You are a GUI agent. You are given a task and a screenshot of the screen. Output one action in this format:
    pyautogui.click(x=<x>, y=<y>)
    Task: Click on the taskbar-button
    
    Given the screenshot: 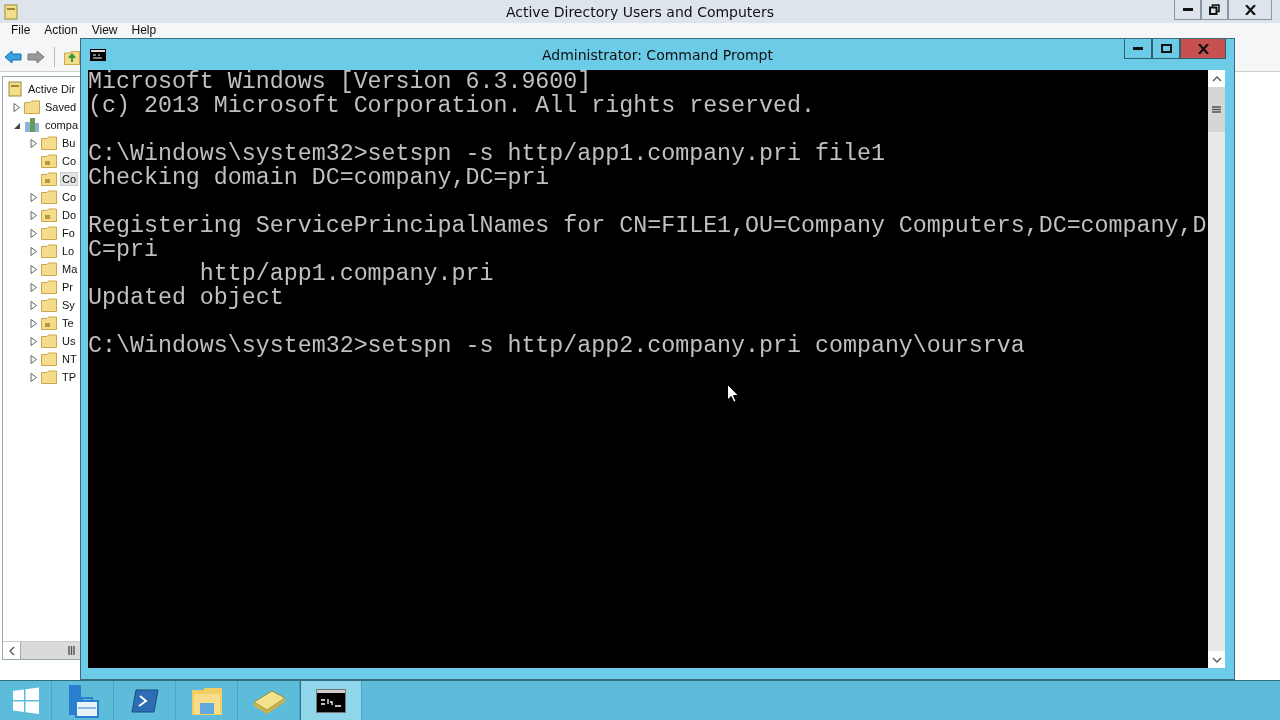 What is the action you would take?
    pyautogui.click(x=331, y=700)
    